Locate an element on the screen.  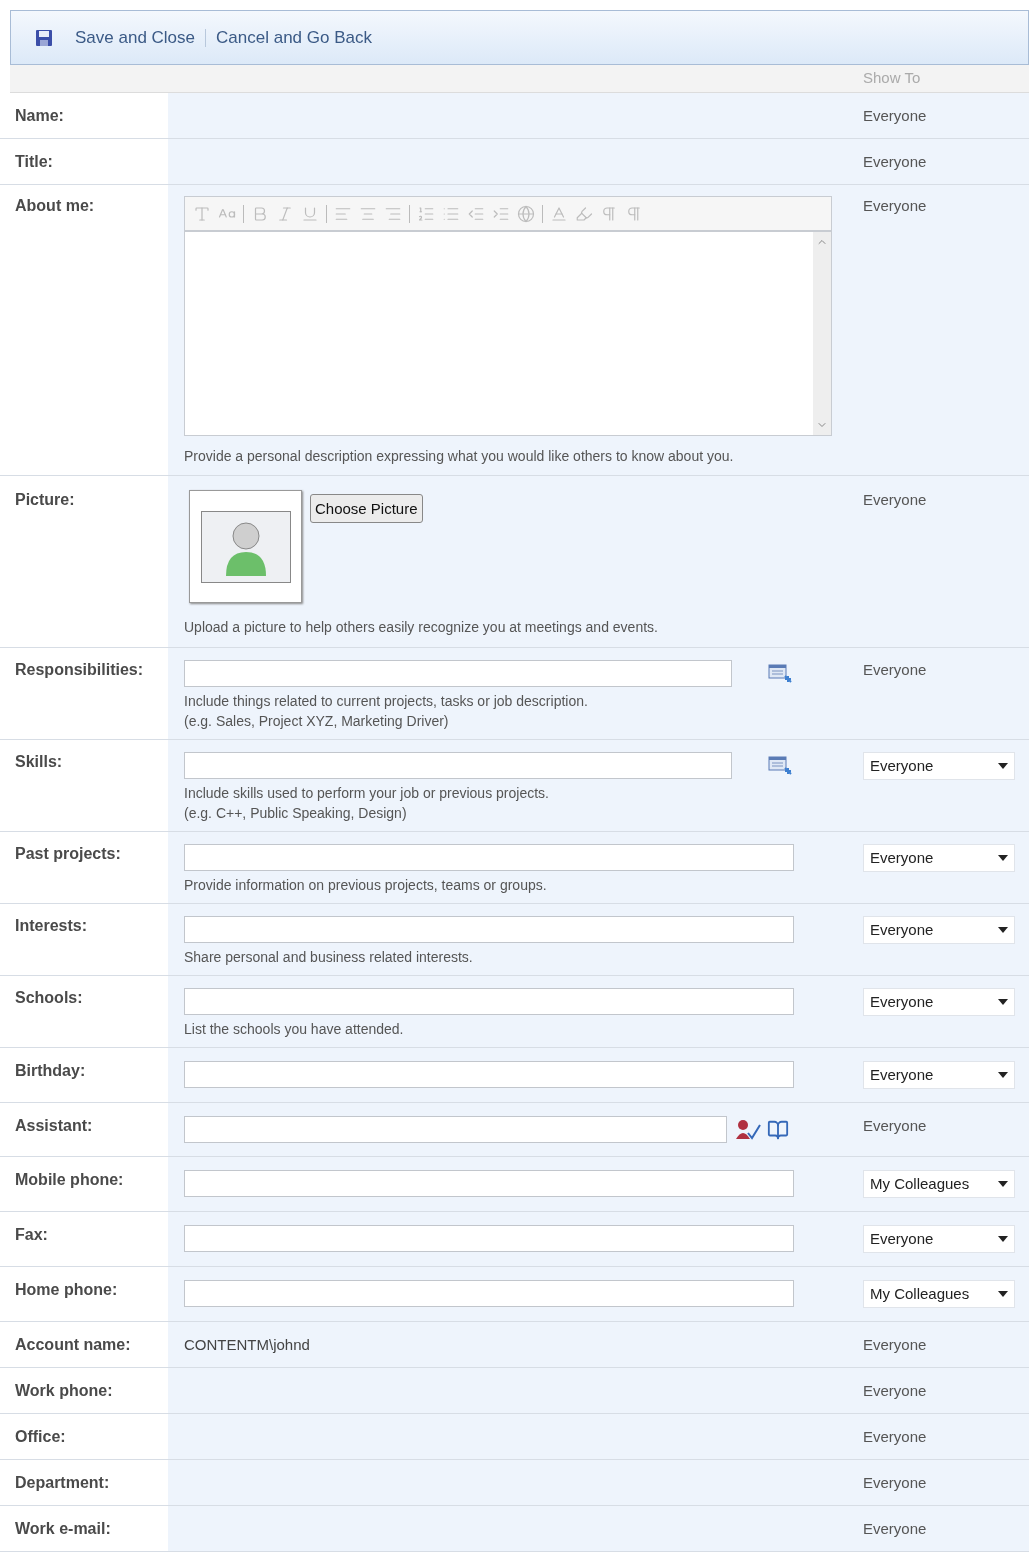
toolbar-link: Cancel and Go Back is located at coordinates (294, 37).